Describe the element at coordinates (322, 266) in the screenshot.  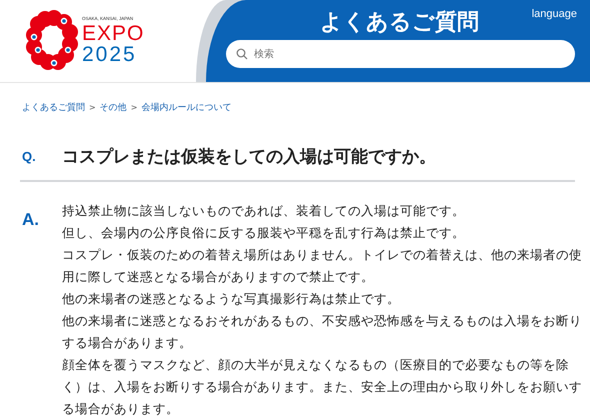
I see `answer-paragraph: コスプレ・仮装のための着替え場所はありません。トイレでの着替えは、他の来場者の使用に際して迷惑となる場合がありますので禁止です。` at that location.